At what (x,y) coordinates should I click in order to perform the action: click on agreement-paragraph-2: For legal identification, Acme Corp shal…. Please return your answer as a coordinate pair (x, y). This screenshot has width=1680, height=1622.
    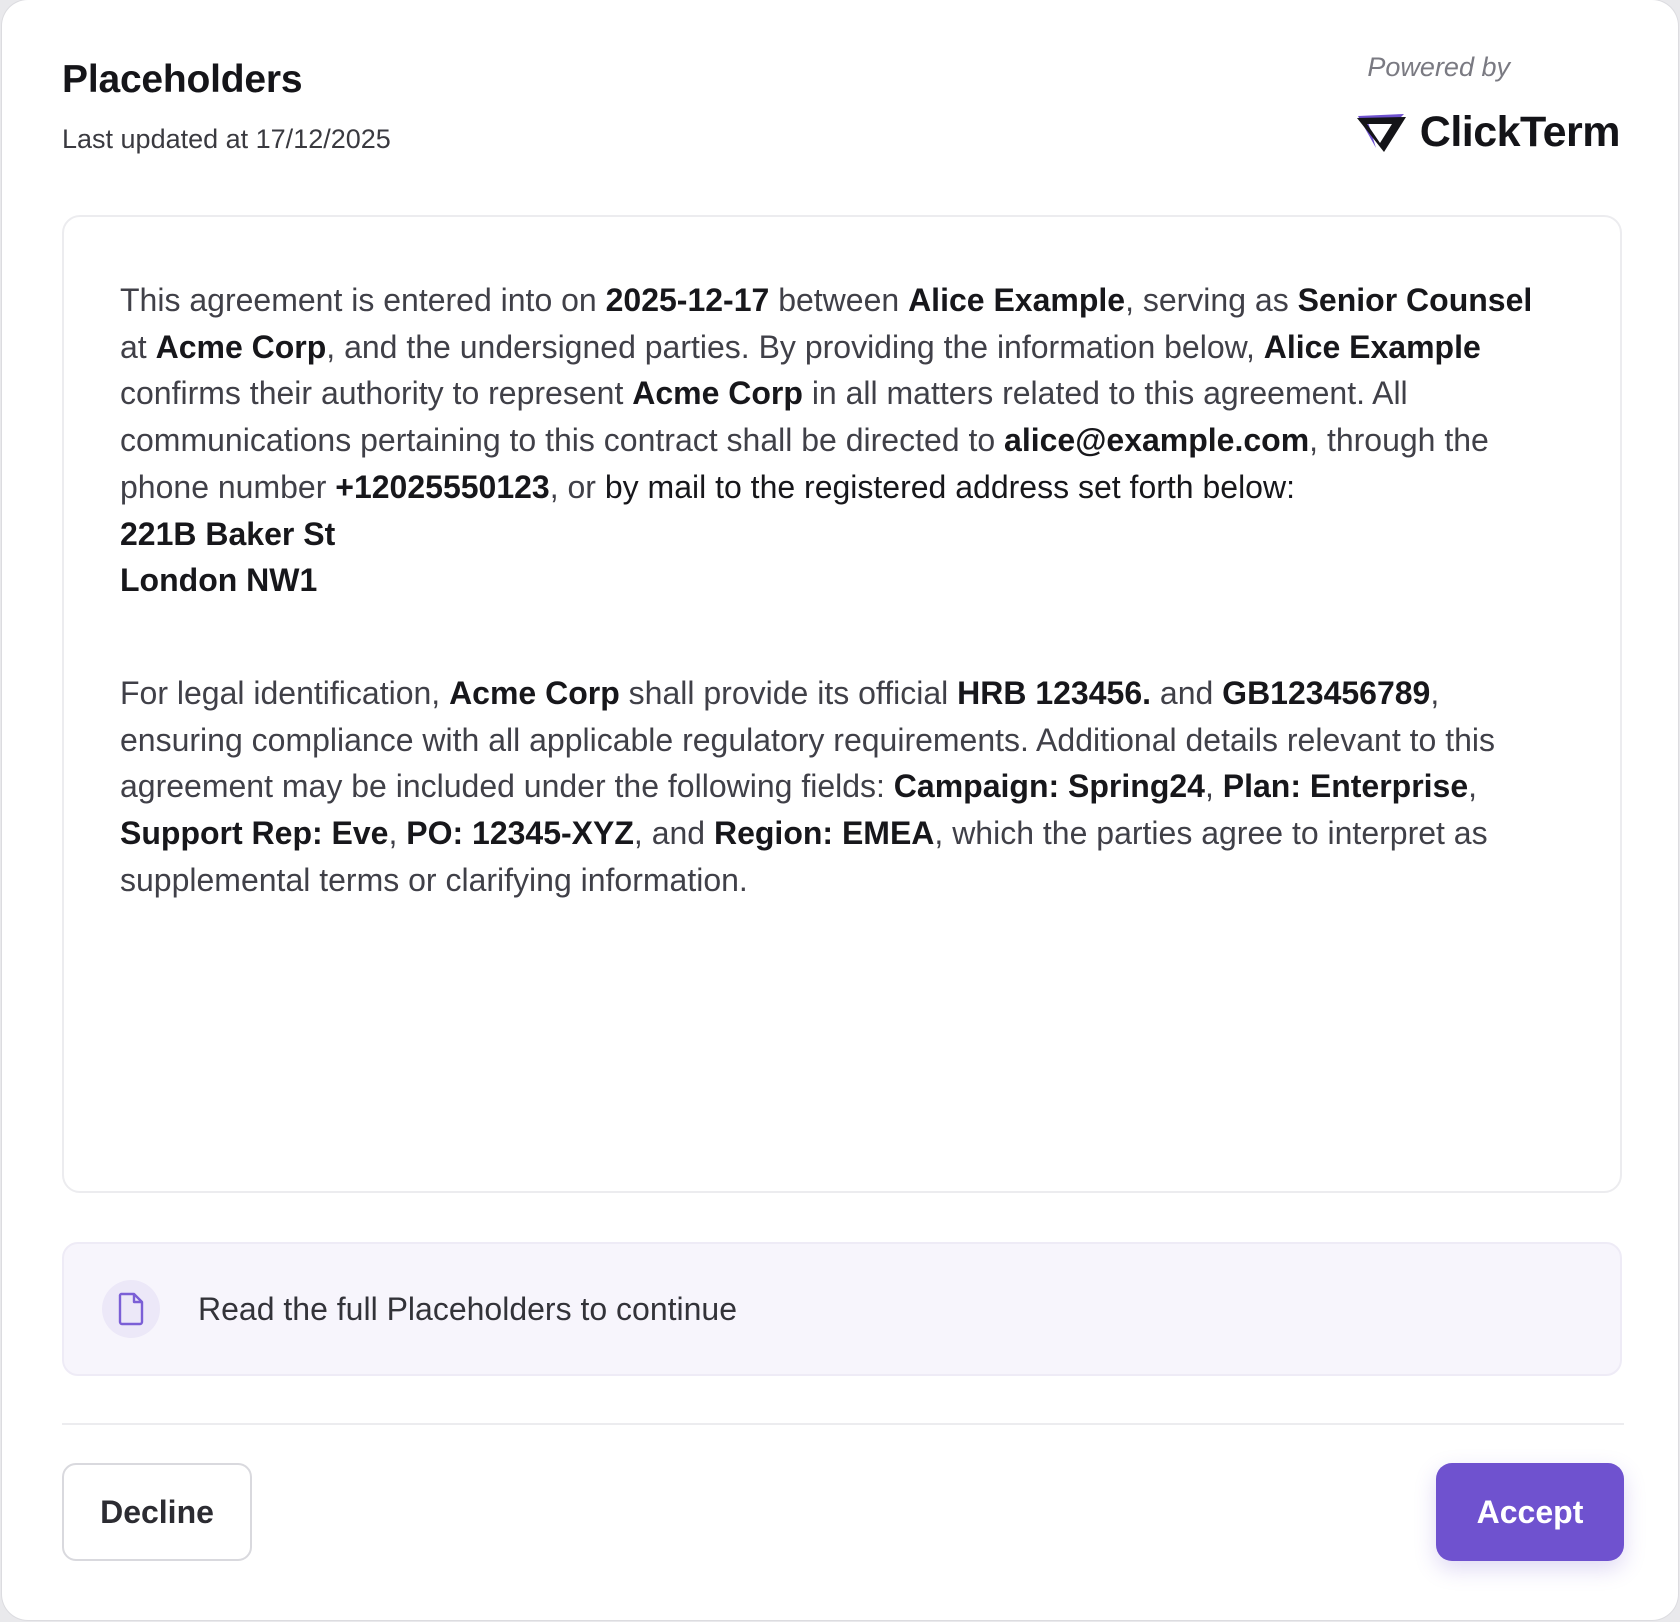
    Looking at the image, I should click on (807, 786).